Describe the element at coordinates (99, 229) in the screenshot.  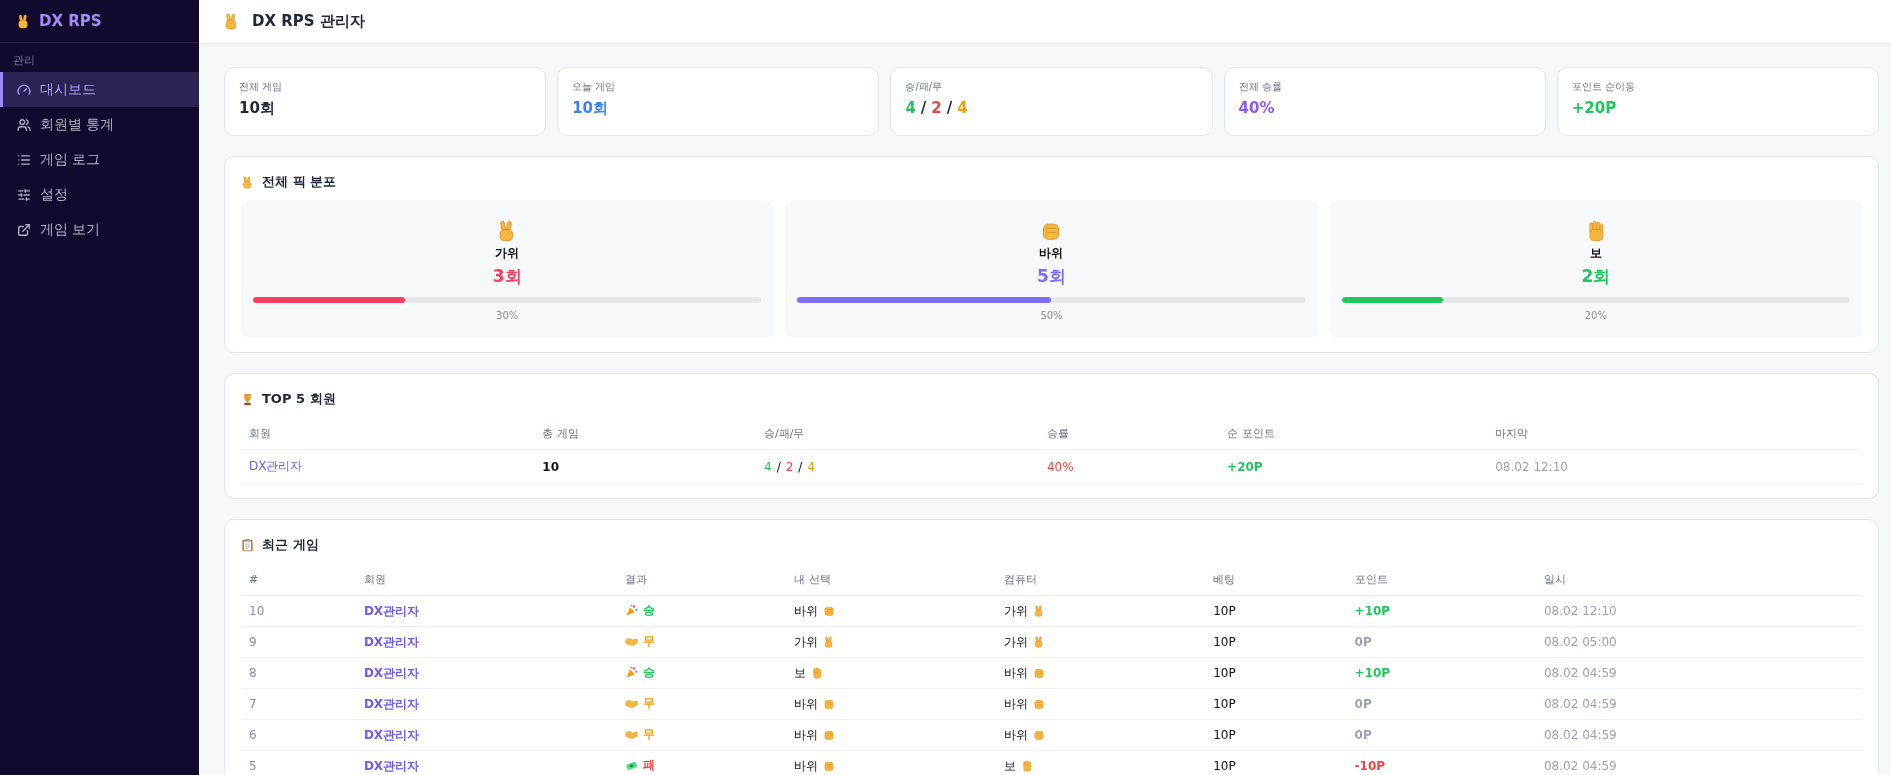
I see `nav-item: 게임 보기` at that location.